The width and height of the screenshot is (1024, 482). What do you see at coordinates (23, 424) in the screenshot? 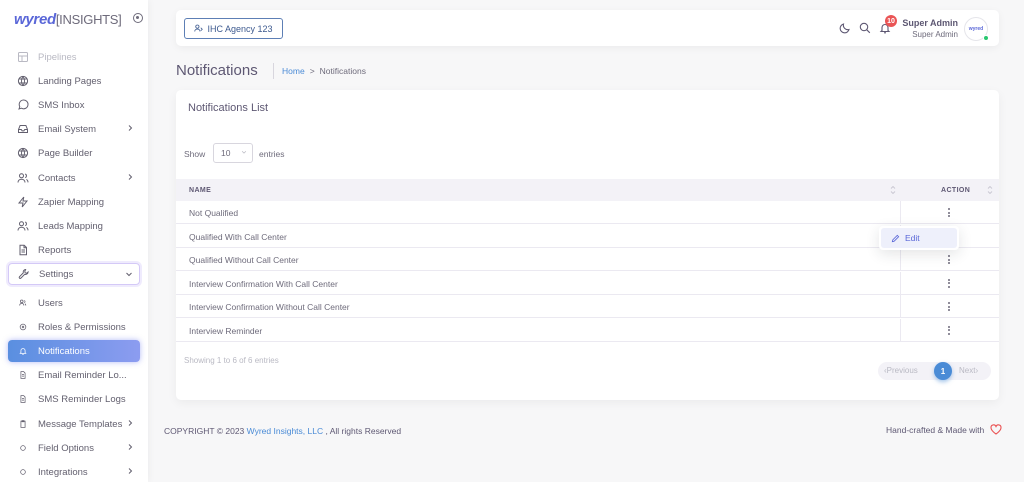
I see `clipboard-icon` at bounding box center [23, 424].